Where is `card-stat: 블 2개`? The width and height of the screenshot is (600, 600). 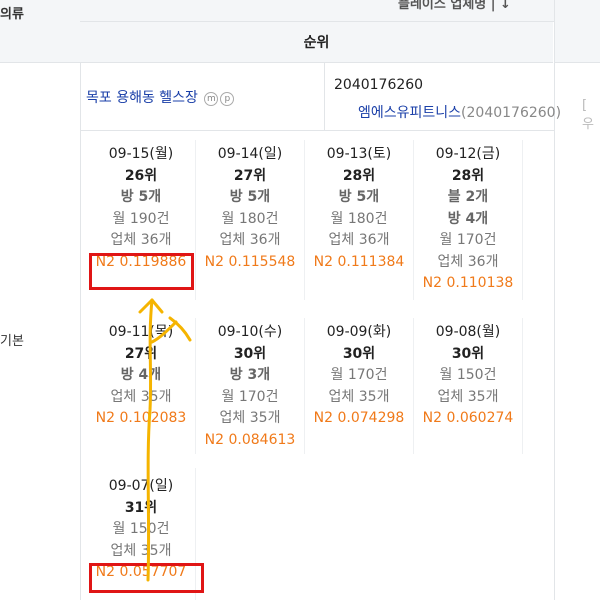
card-stat: 블 2개 is located at coordinates (468, 197).